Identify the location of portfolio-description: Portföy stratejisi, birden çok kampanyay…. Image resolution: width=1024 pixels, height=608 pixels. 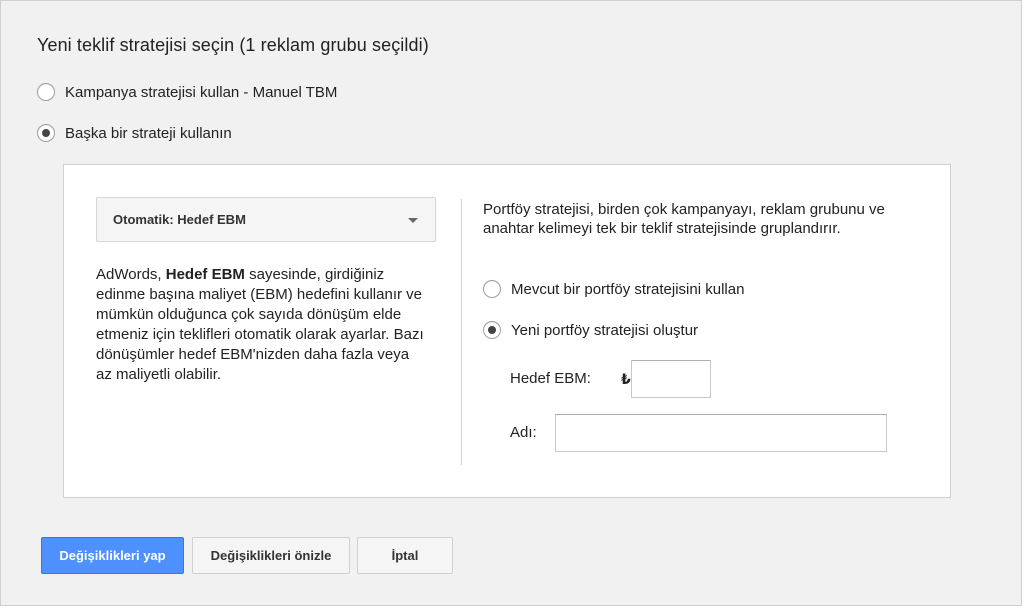
(684, 219).